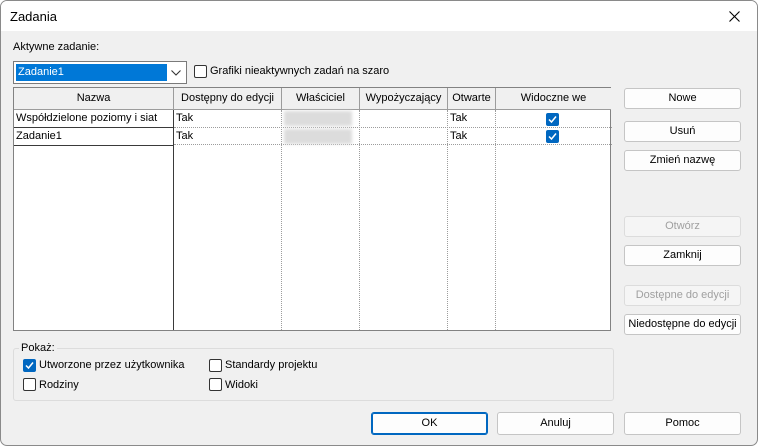 The width and height of the screenshot is (758, 446). Describe the element at coordinates (94, 145) in the screenshot. I see `row-divider` at that location.